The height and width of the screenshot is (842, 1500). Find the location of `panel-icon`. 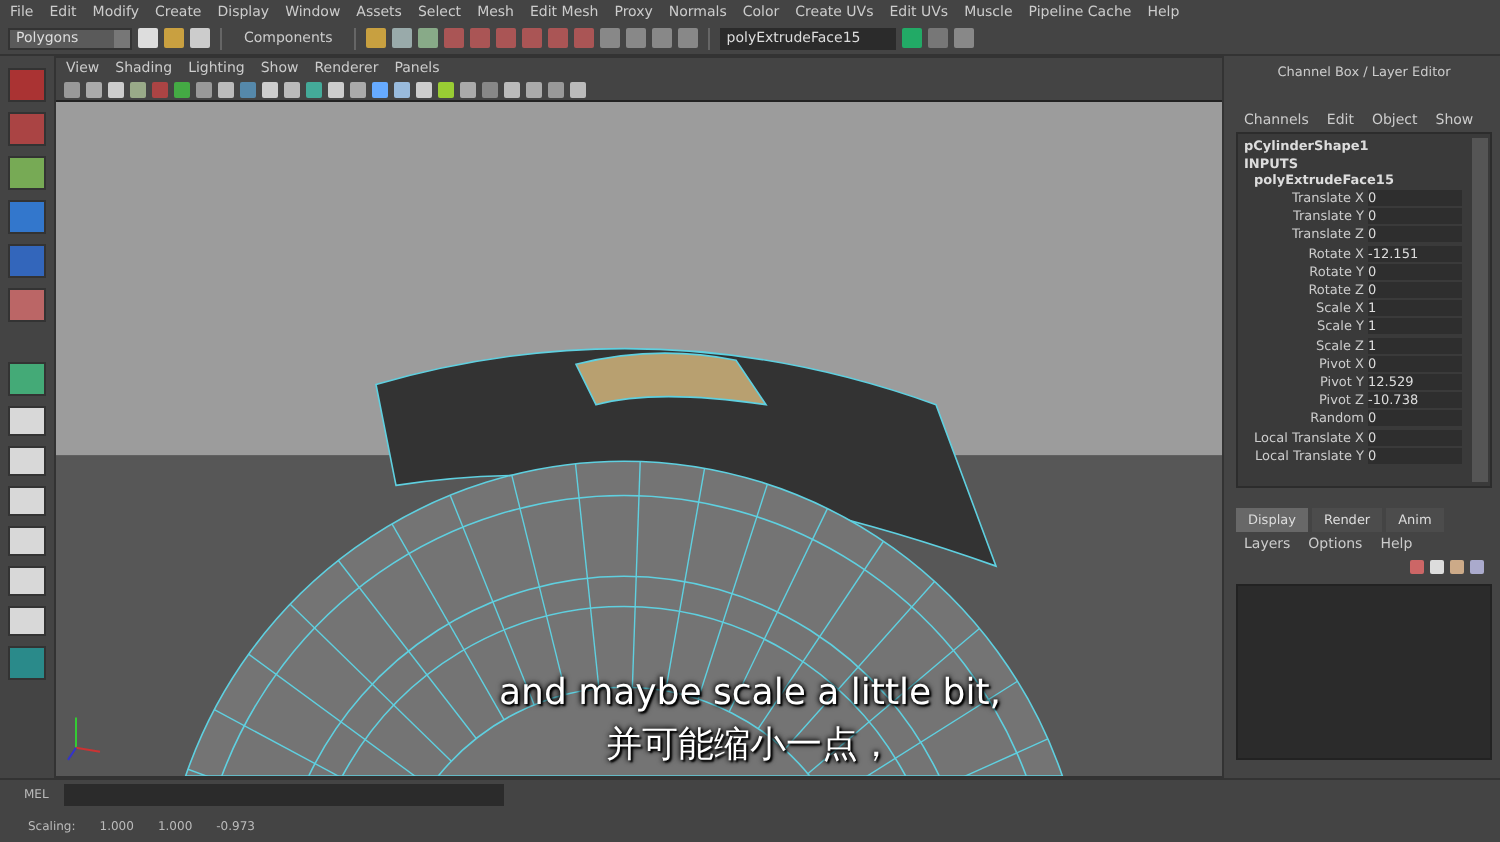

panel-icon is located at coordinates (938, 38).